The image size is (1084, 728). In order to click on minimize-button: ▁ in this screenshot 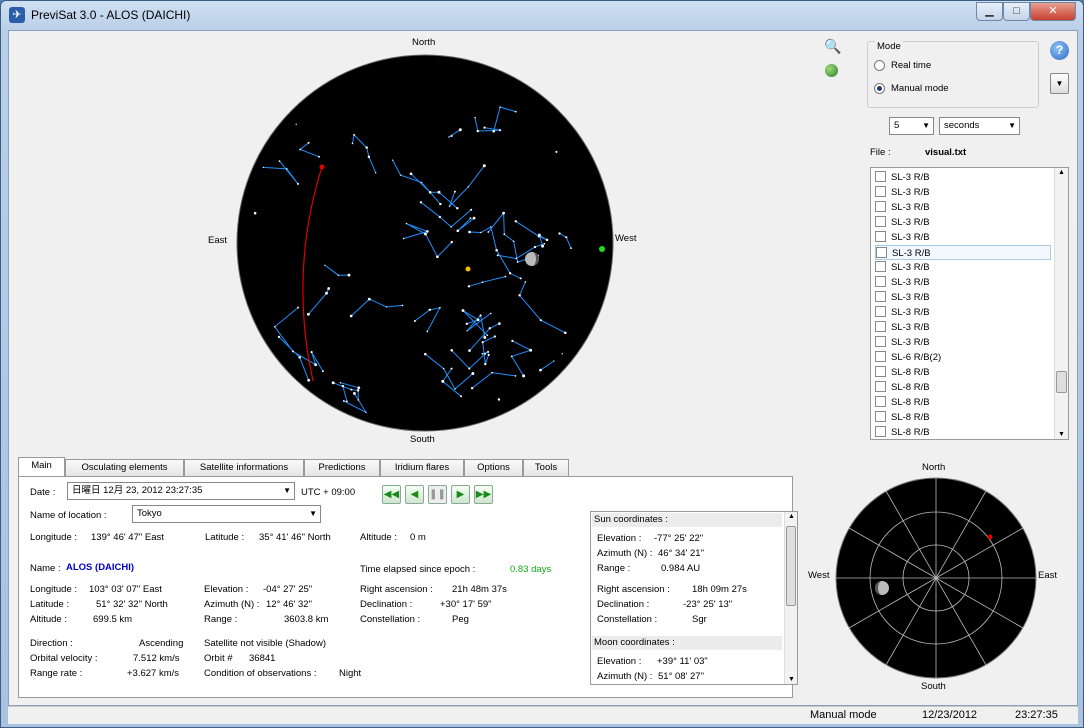, I will do `click(989, 11)`.